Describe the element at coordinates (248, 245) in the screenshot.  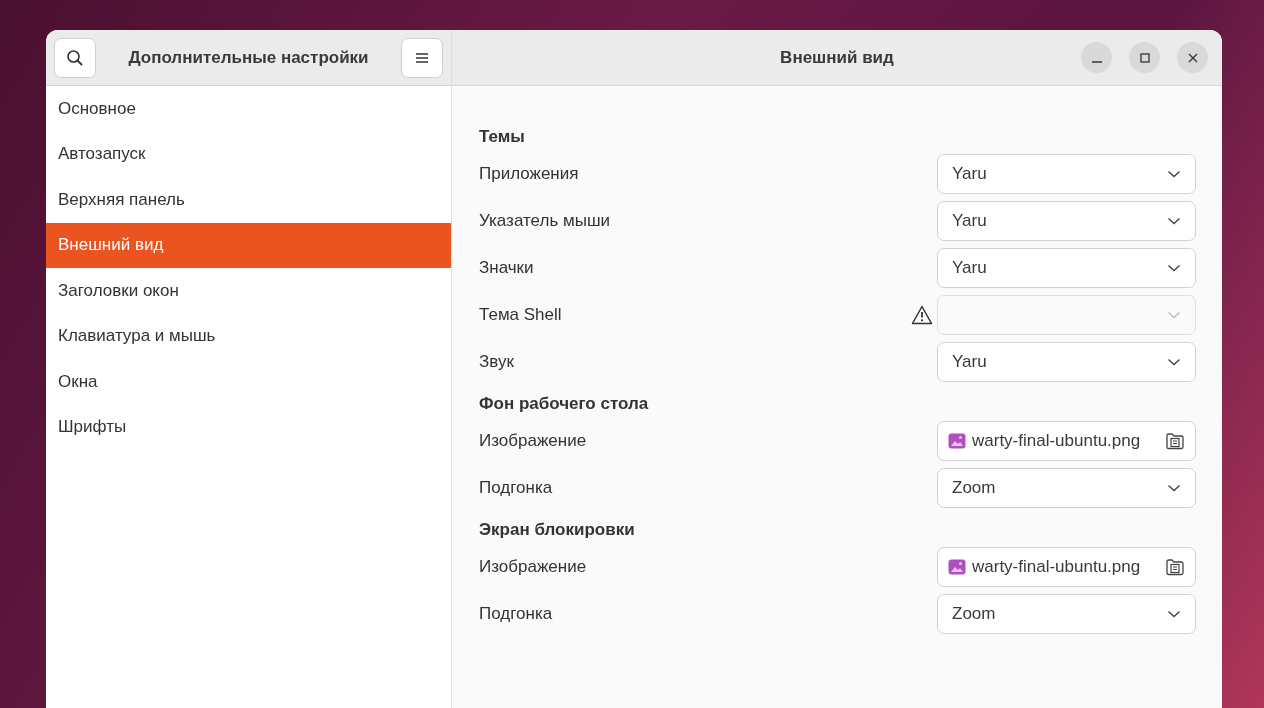
I see `sidebar-item: Внешний вид` at that location.